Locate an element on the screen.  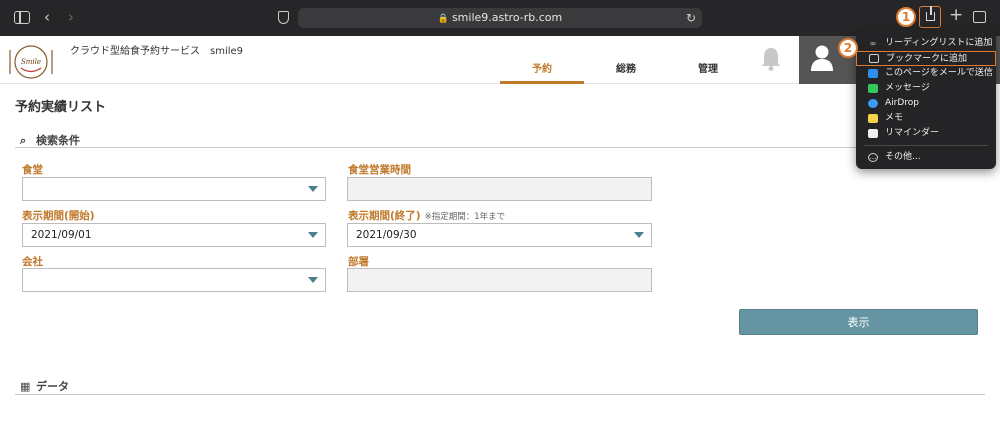
menu-item-messages: メッセージ is located at coordinates (926, 88).